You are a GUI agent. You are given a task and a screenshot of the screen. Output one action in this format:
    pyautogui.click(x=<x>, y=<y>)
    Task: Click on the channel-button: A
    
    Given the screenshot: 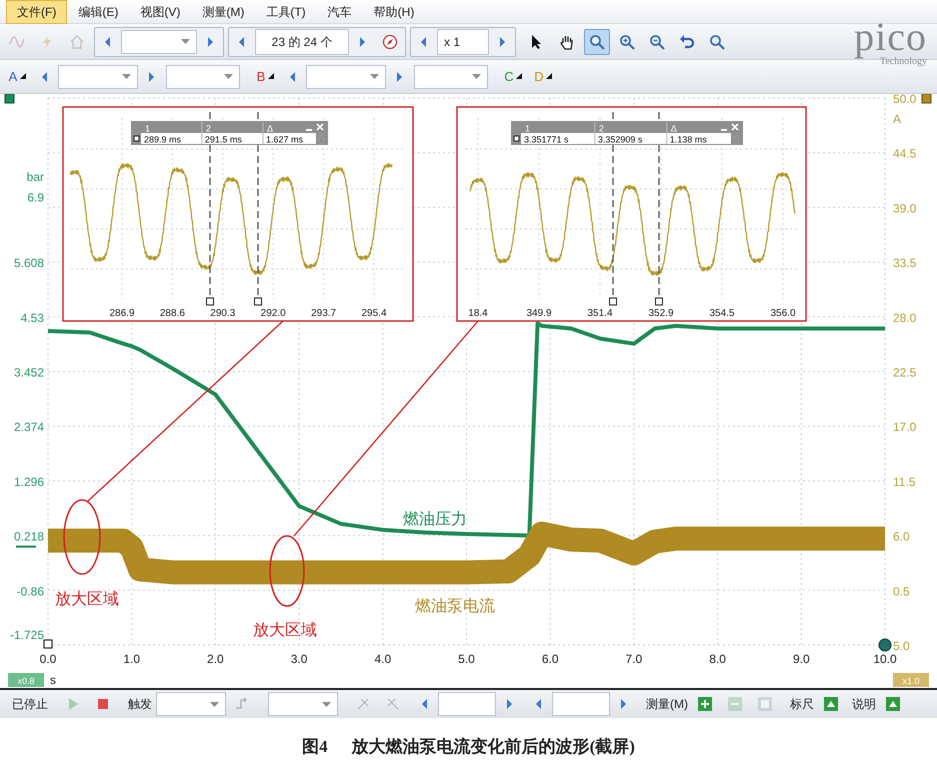 What is the action you would take?
    pyautogui.click(x=17, y=76)
    